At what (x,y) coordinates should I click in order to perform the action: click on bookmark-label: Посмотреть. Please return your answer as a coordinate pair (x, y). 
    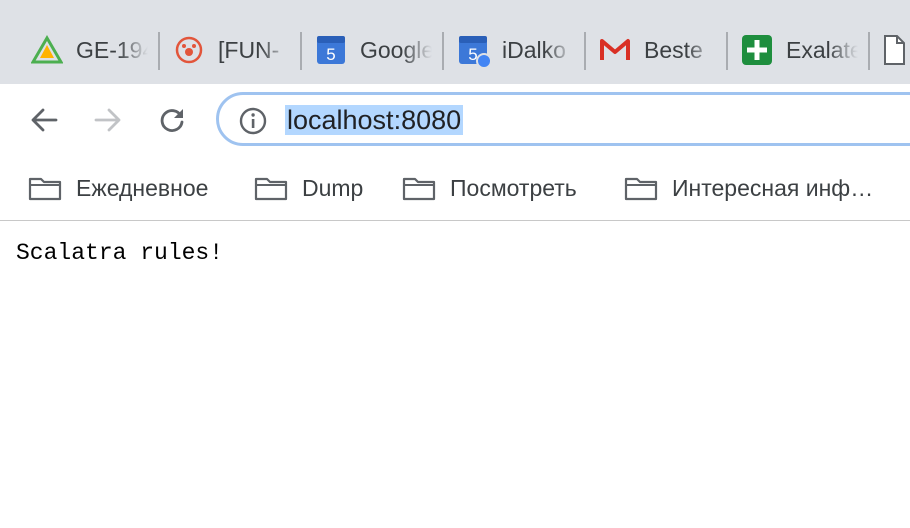
    Looking at the image, I should click on (513, 187).